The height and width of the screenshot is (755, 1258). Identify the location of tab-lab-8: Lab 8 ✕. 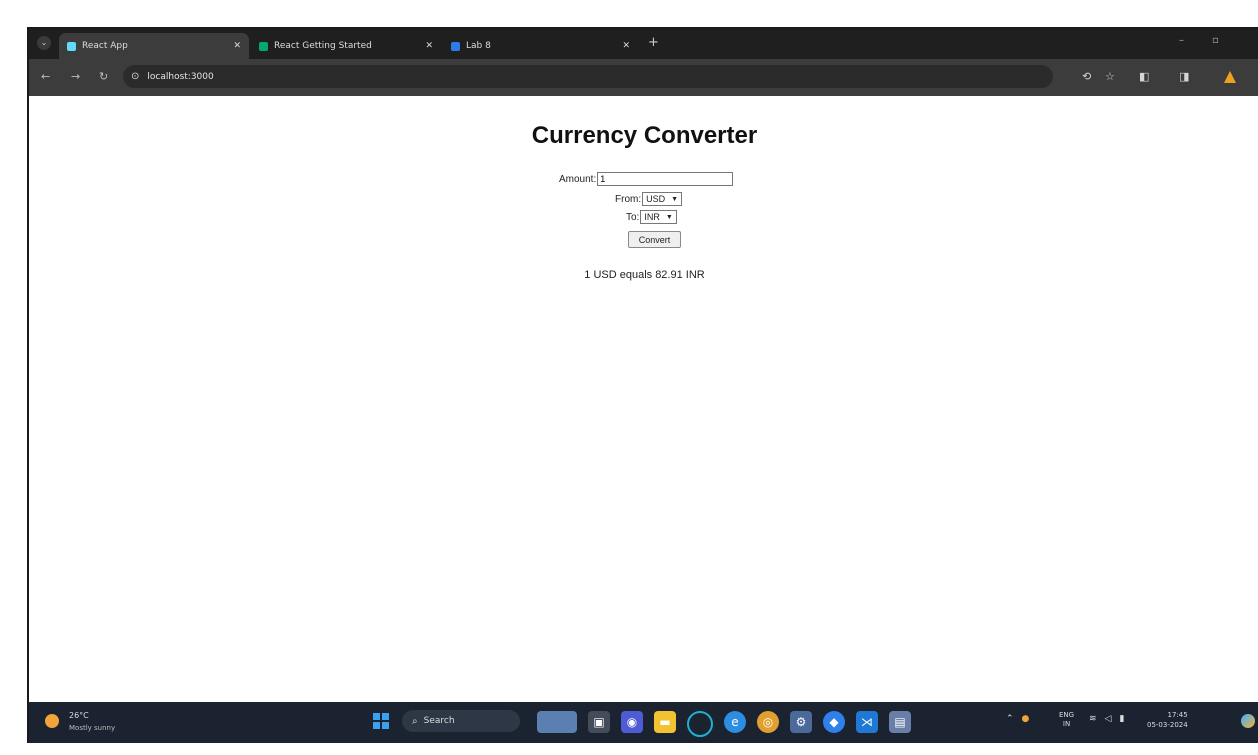
(540, 46).